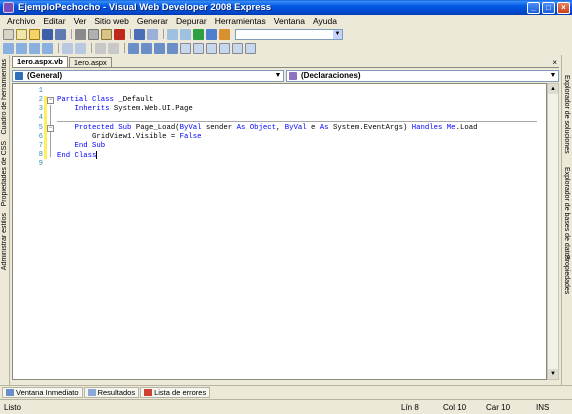 This screenshot has height=414, width=572. Describe the element at coordinates (100, 48) in the screenshot. I see `comment-icon` at that location.